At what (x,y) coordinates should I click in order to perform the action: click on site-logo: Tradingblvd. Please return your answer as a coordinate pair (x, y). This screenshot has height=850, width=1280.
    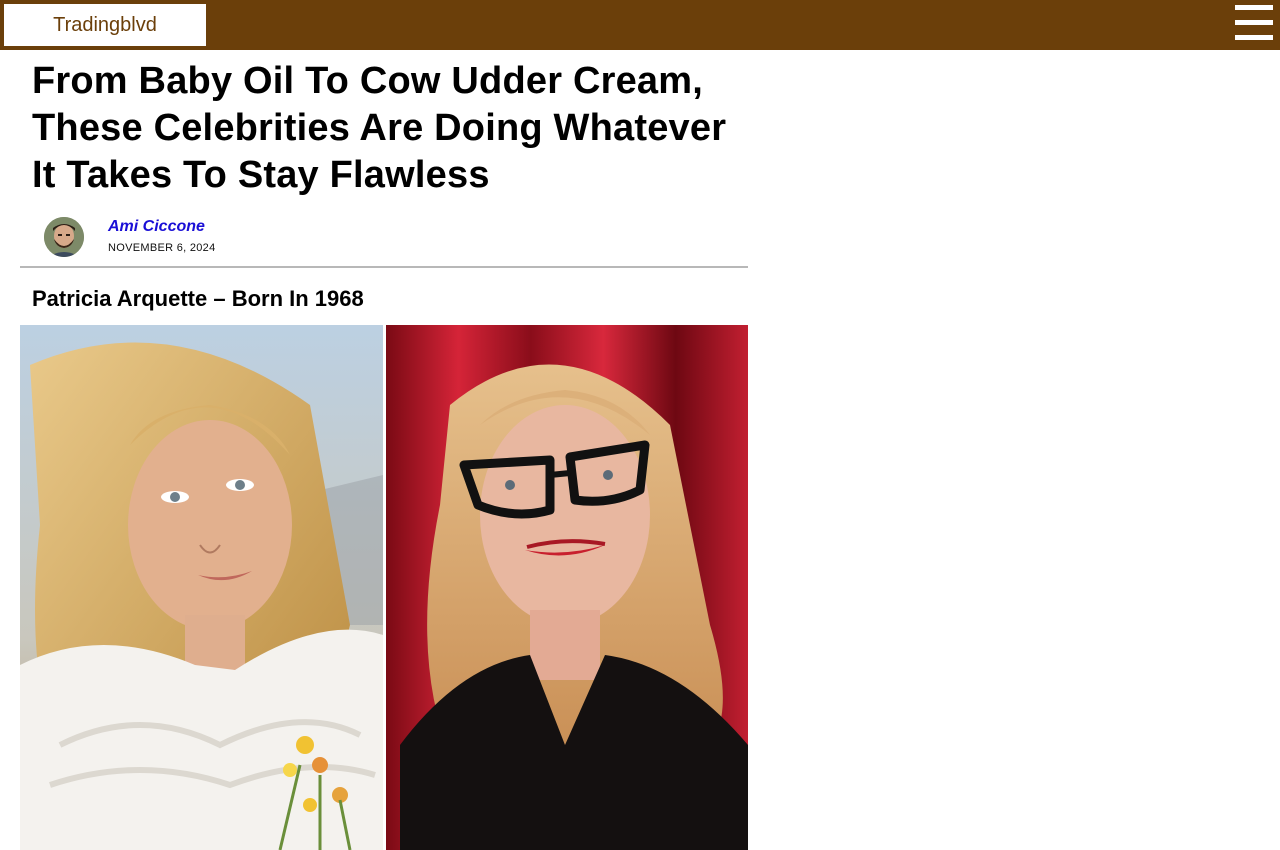
    Looking at the image, I should click on (105, 25).